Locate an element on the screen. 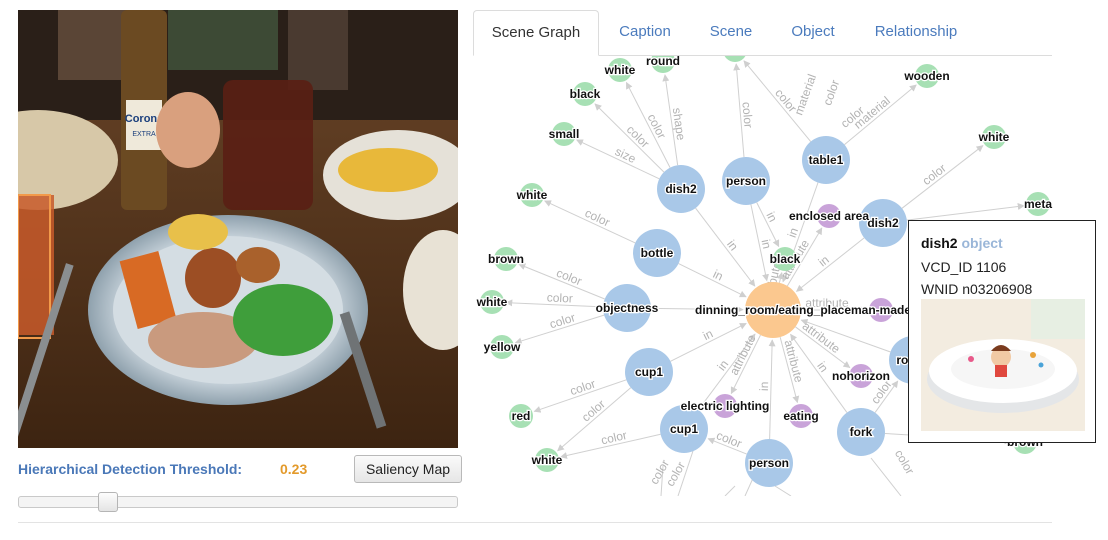  graph-node-label: person is located at coordinates (746, 181).